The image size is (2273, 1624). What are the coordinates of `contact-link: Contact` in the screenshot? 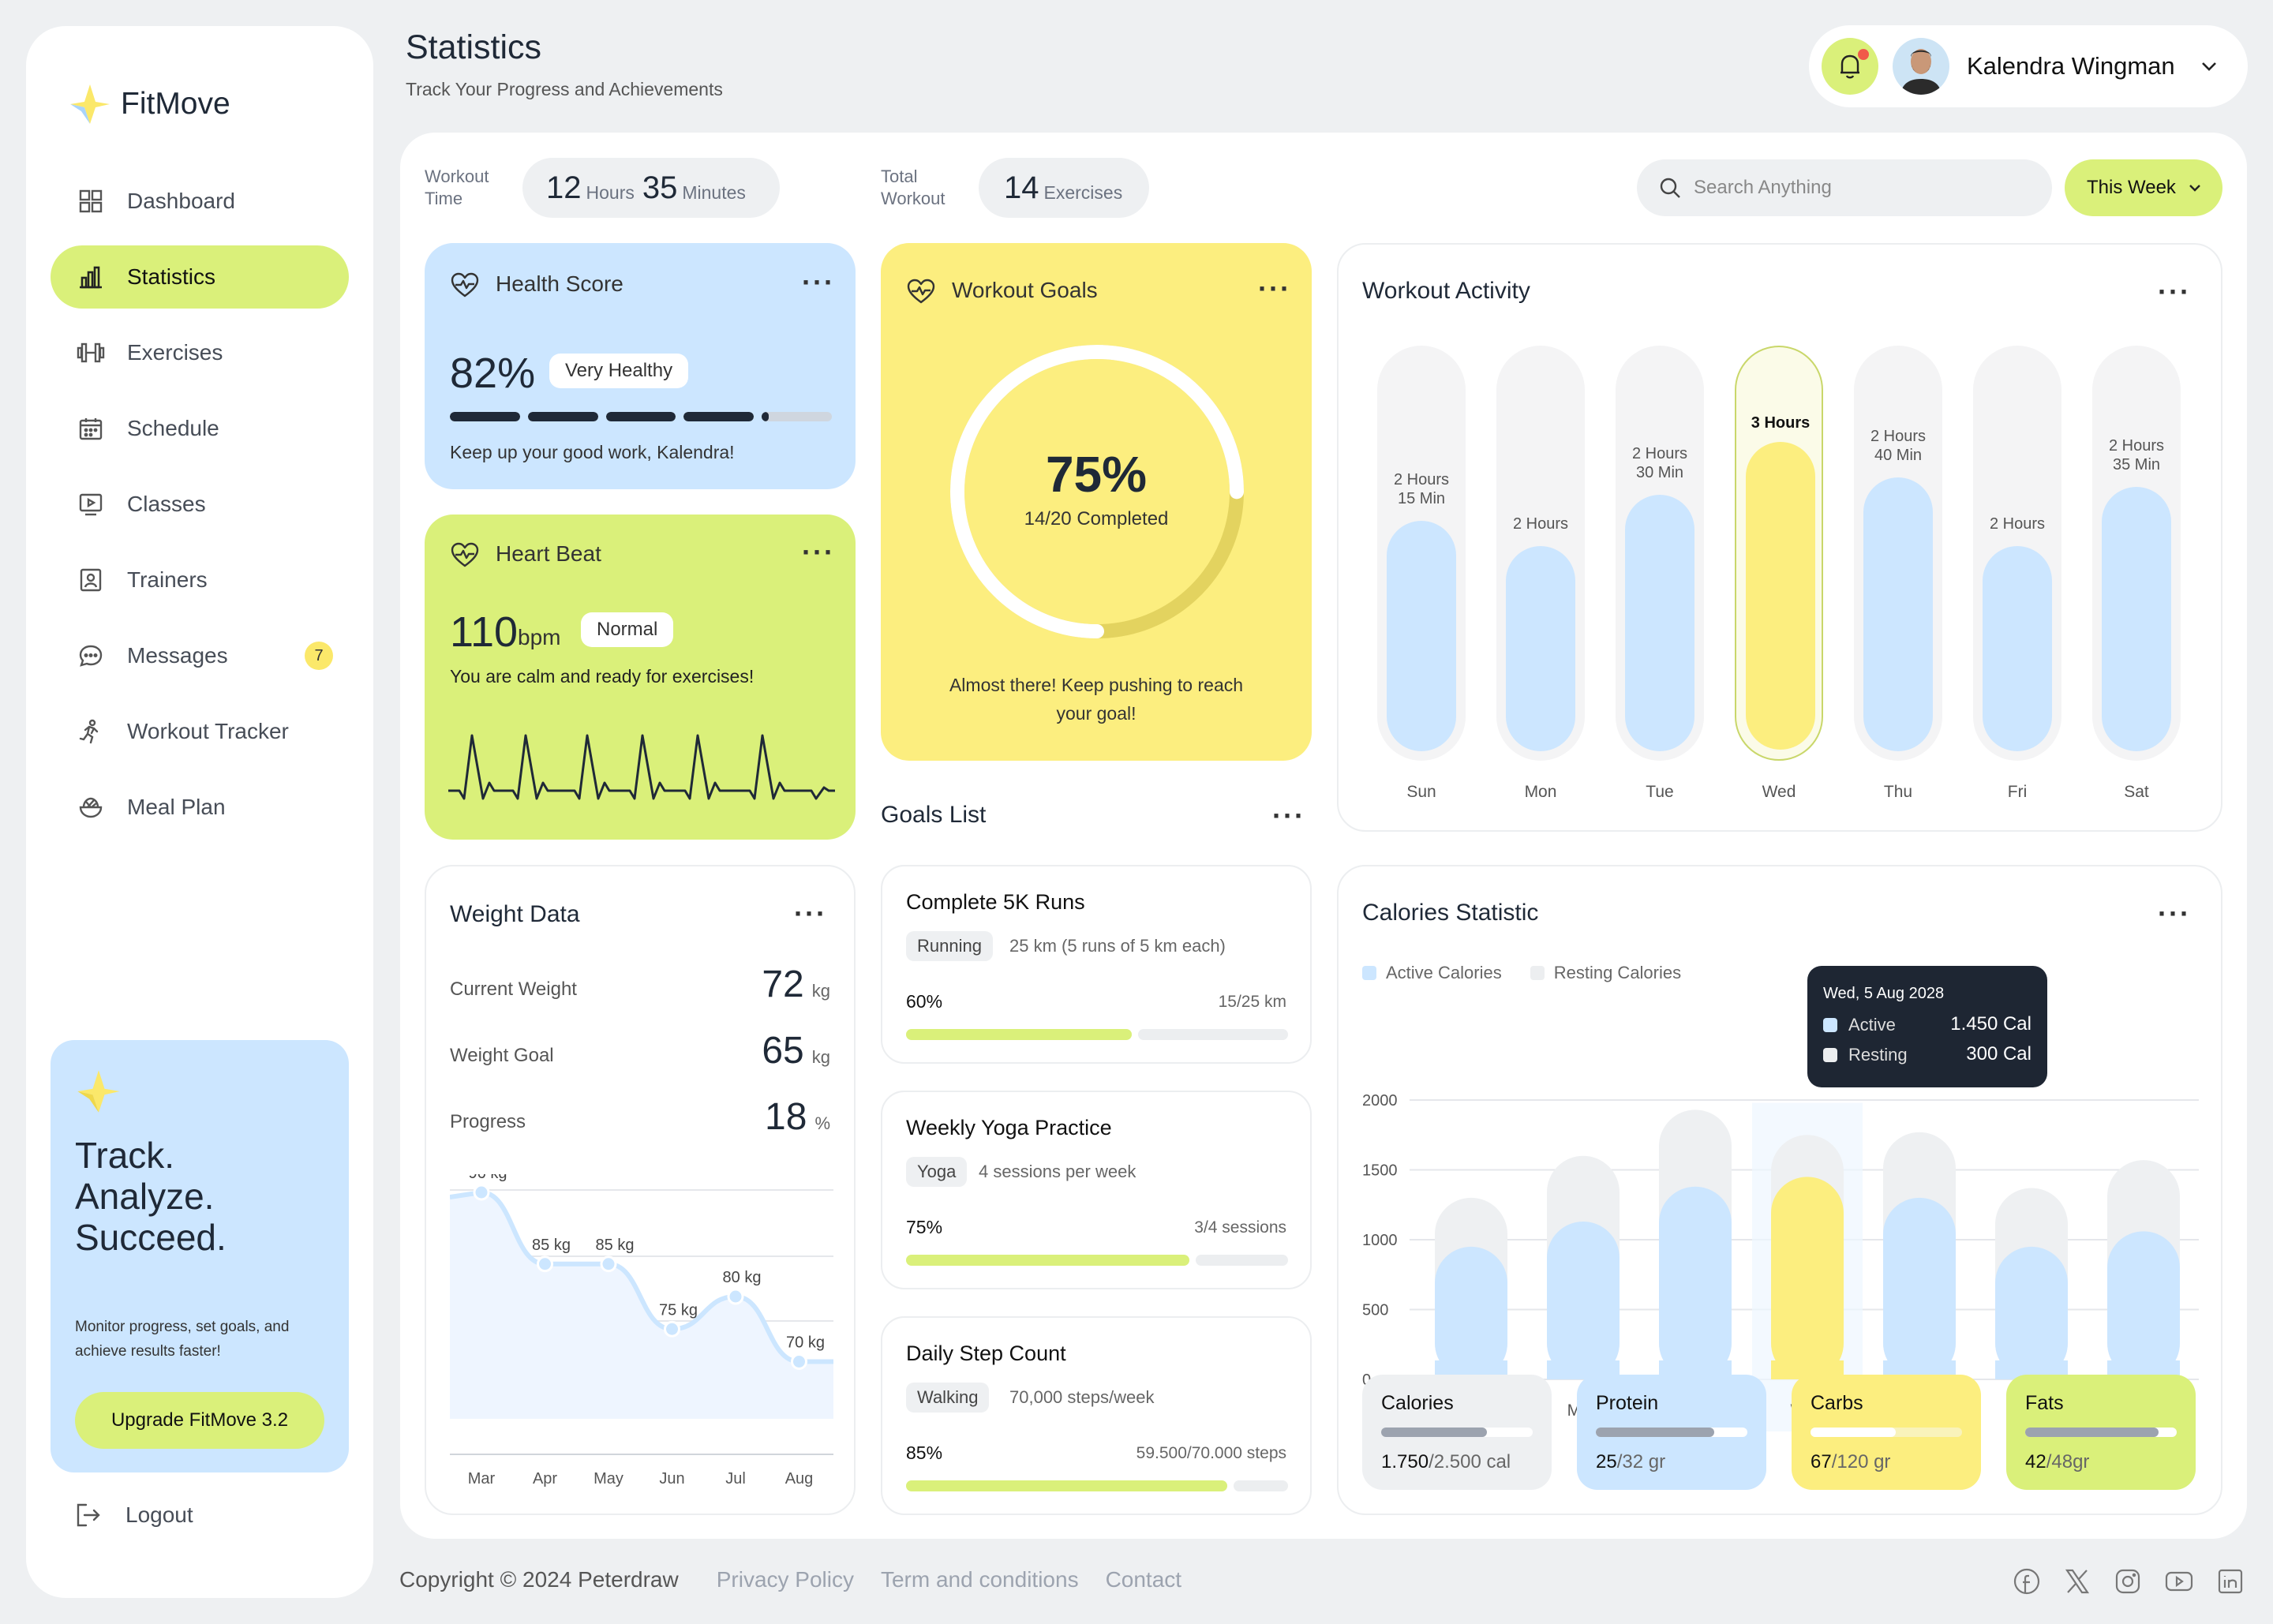 It's located at (1144, 1579).